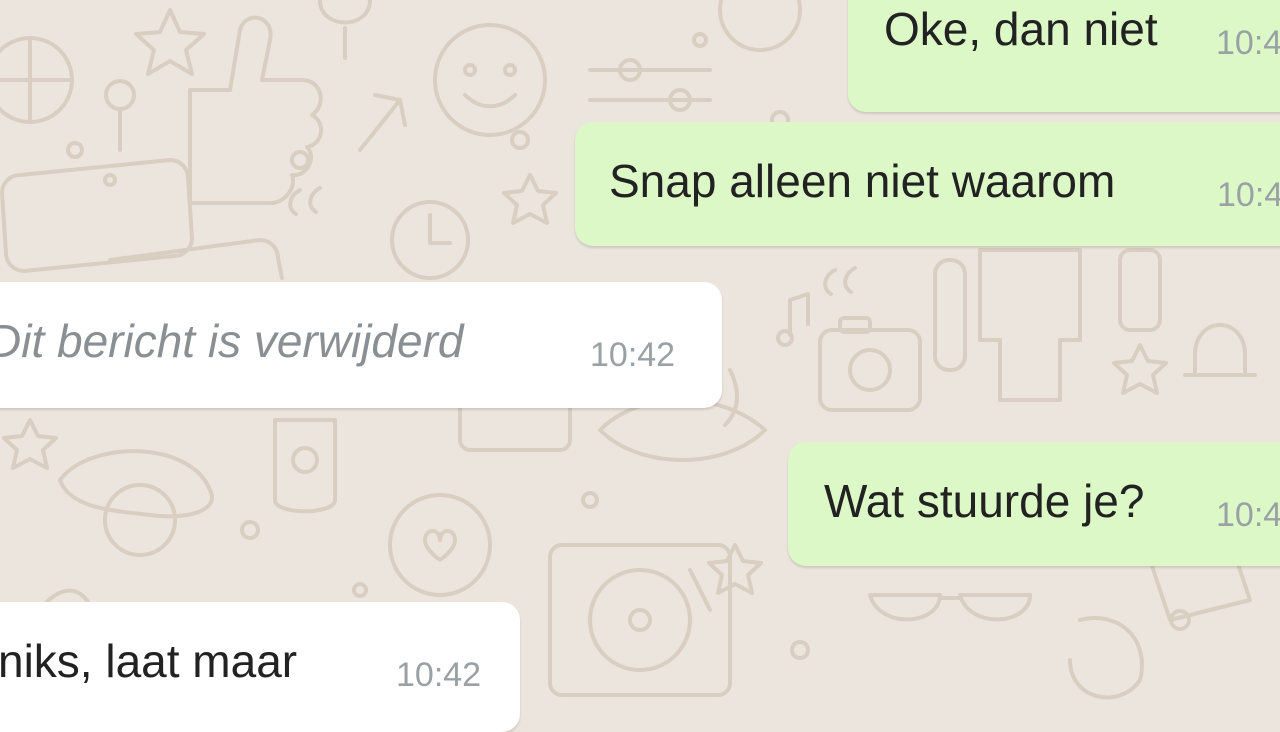 The height and width of the screenshot is (732, 1280). Describe the element at coordinates (870, 370) in the screenshot. I see `camera-doodle-icon` at that location.